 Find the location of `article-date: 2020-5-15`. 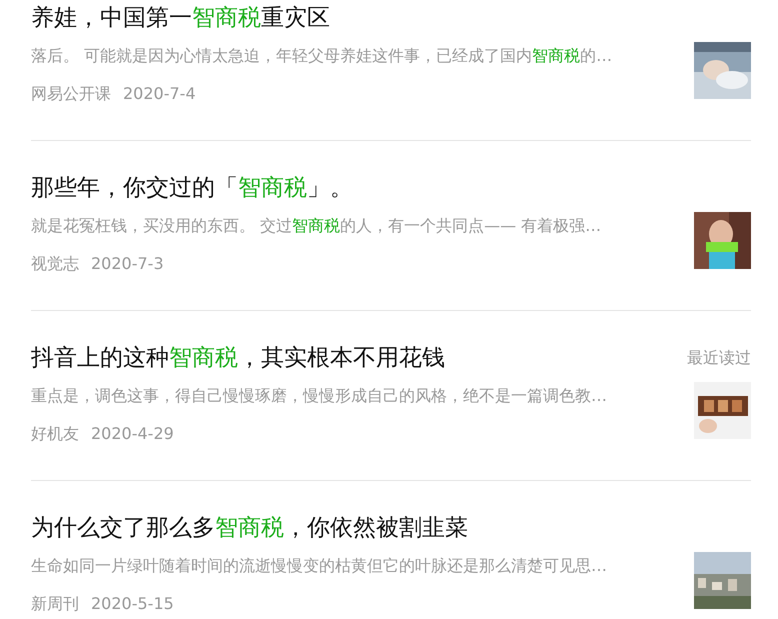

article-date: 2020-5-15 is located at coordinates (132, 604).